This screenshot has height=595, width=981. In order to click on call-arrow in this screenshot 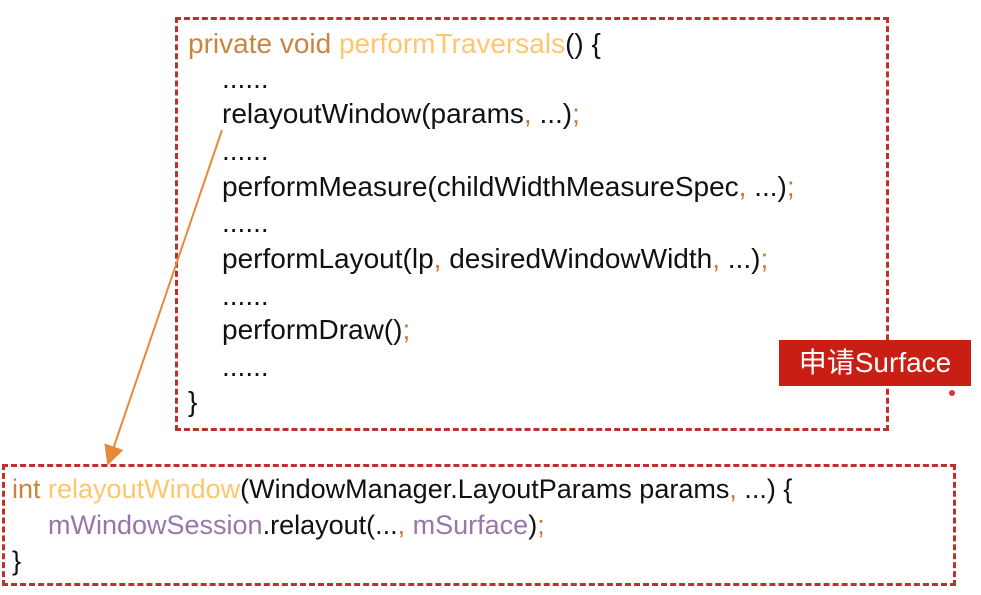, I will do `click(163, 297)`.